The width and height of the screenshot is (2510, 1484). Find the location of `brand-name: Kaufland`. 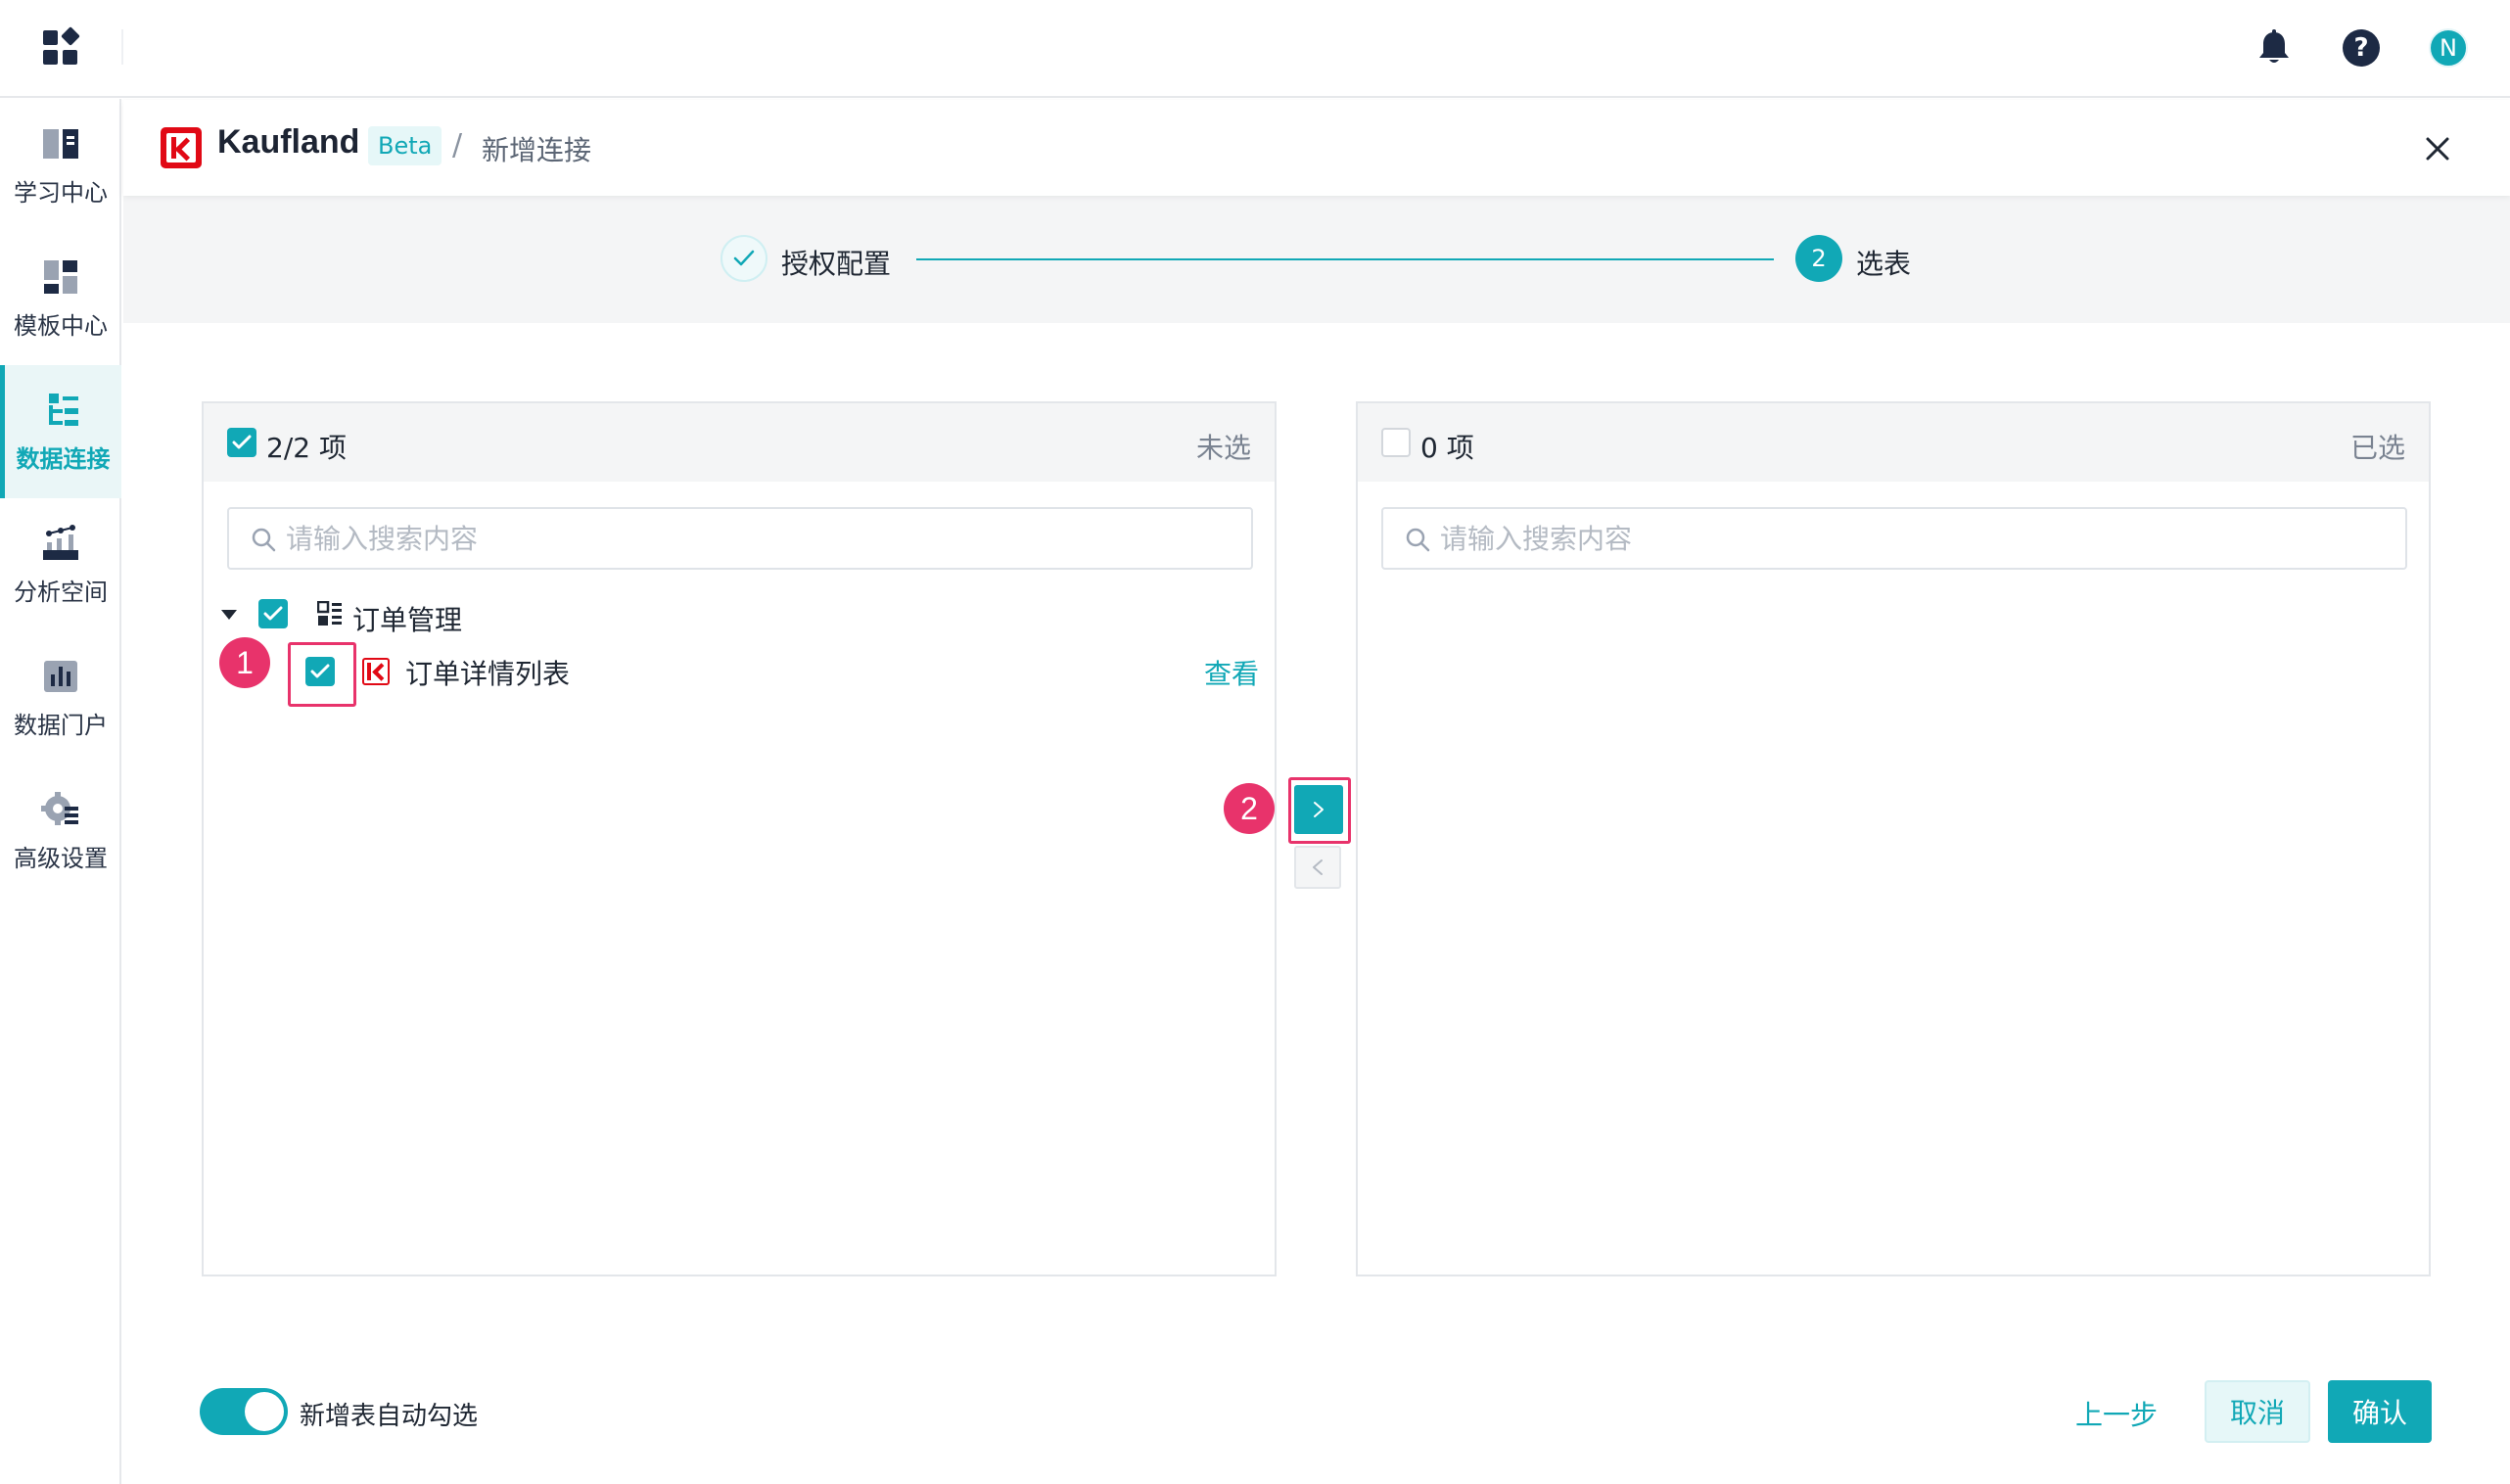

brand-name: Kaufland is located at coordinates (288, 142).